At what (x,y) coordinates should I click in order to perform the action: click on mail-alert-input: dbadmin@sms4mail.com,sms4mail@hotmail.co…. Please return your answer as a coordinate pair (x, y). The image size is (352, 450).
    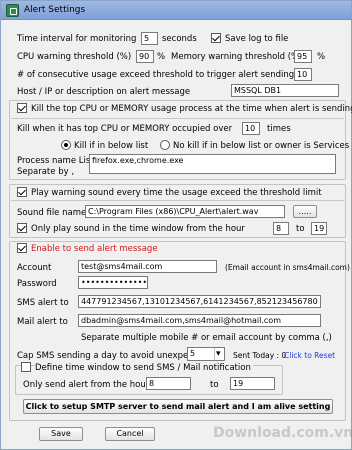
    Looking at the image, I should click on (199, 320).